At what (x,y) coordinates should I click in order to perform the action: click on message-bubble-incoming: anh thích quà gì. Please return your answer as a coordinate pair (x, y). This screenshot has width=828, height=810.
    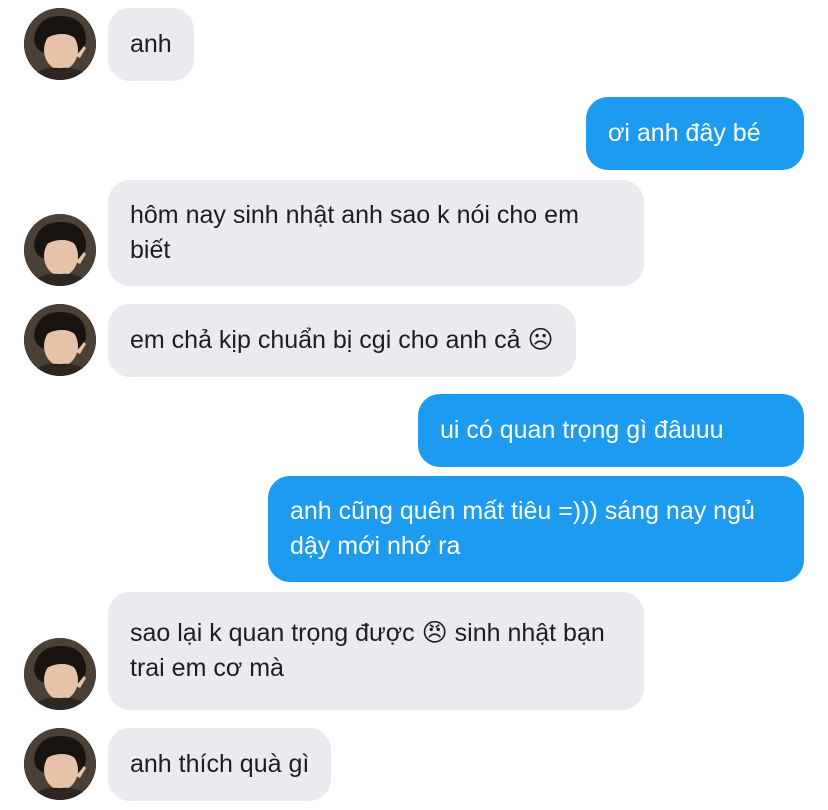
    Looking at the image, I should click on (220, 764).